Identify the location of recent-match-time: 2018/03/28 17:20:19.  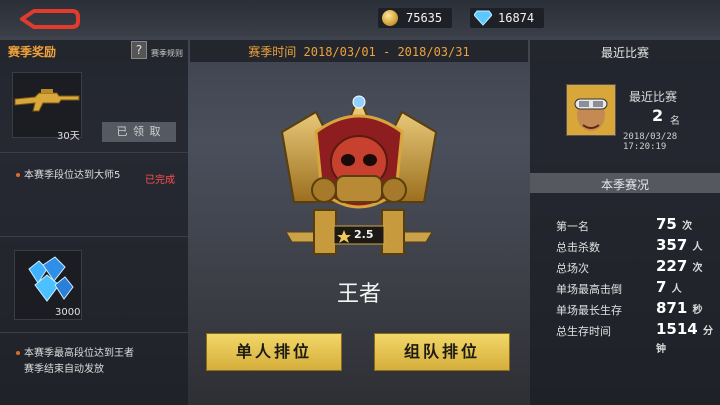
(650, 142).